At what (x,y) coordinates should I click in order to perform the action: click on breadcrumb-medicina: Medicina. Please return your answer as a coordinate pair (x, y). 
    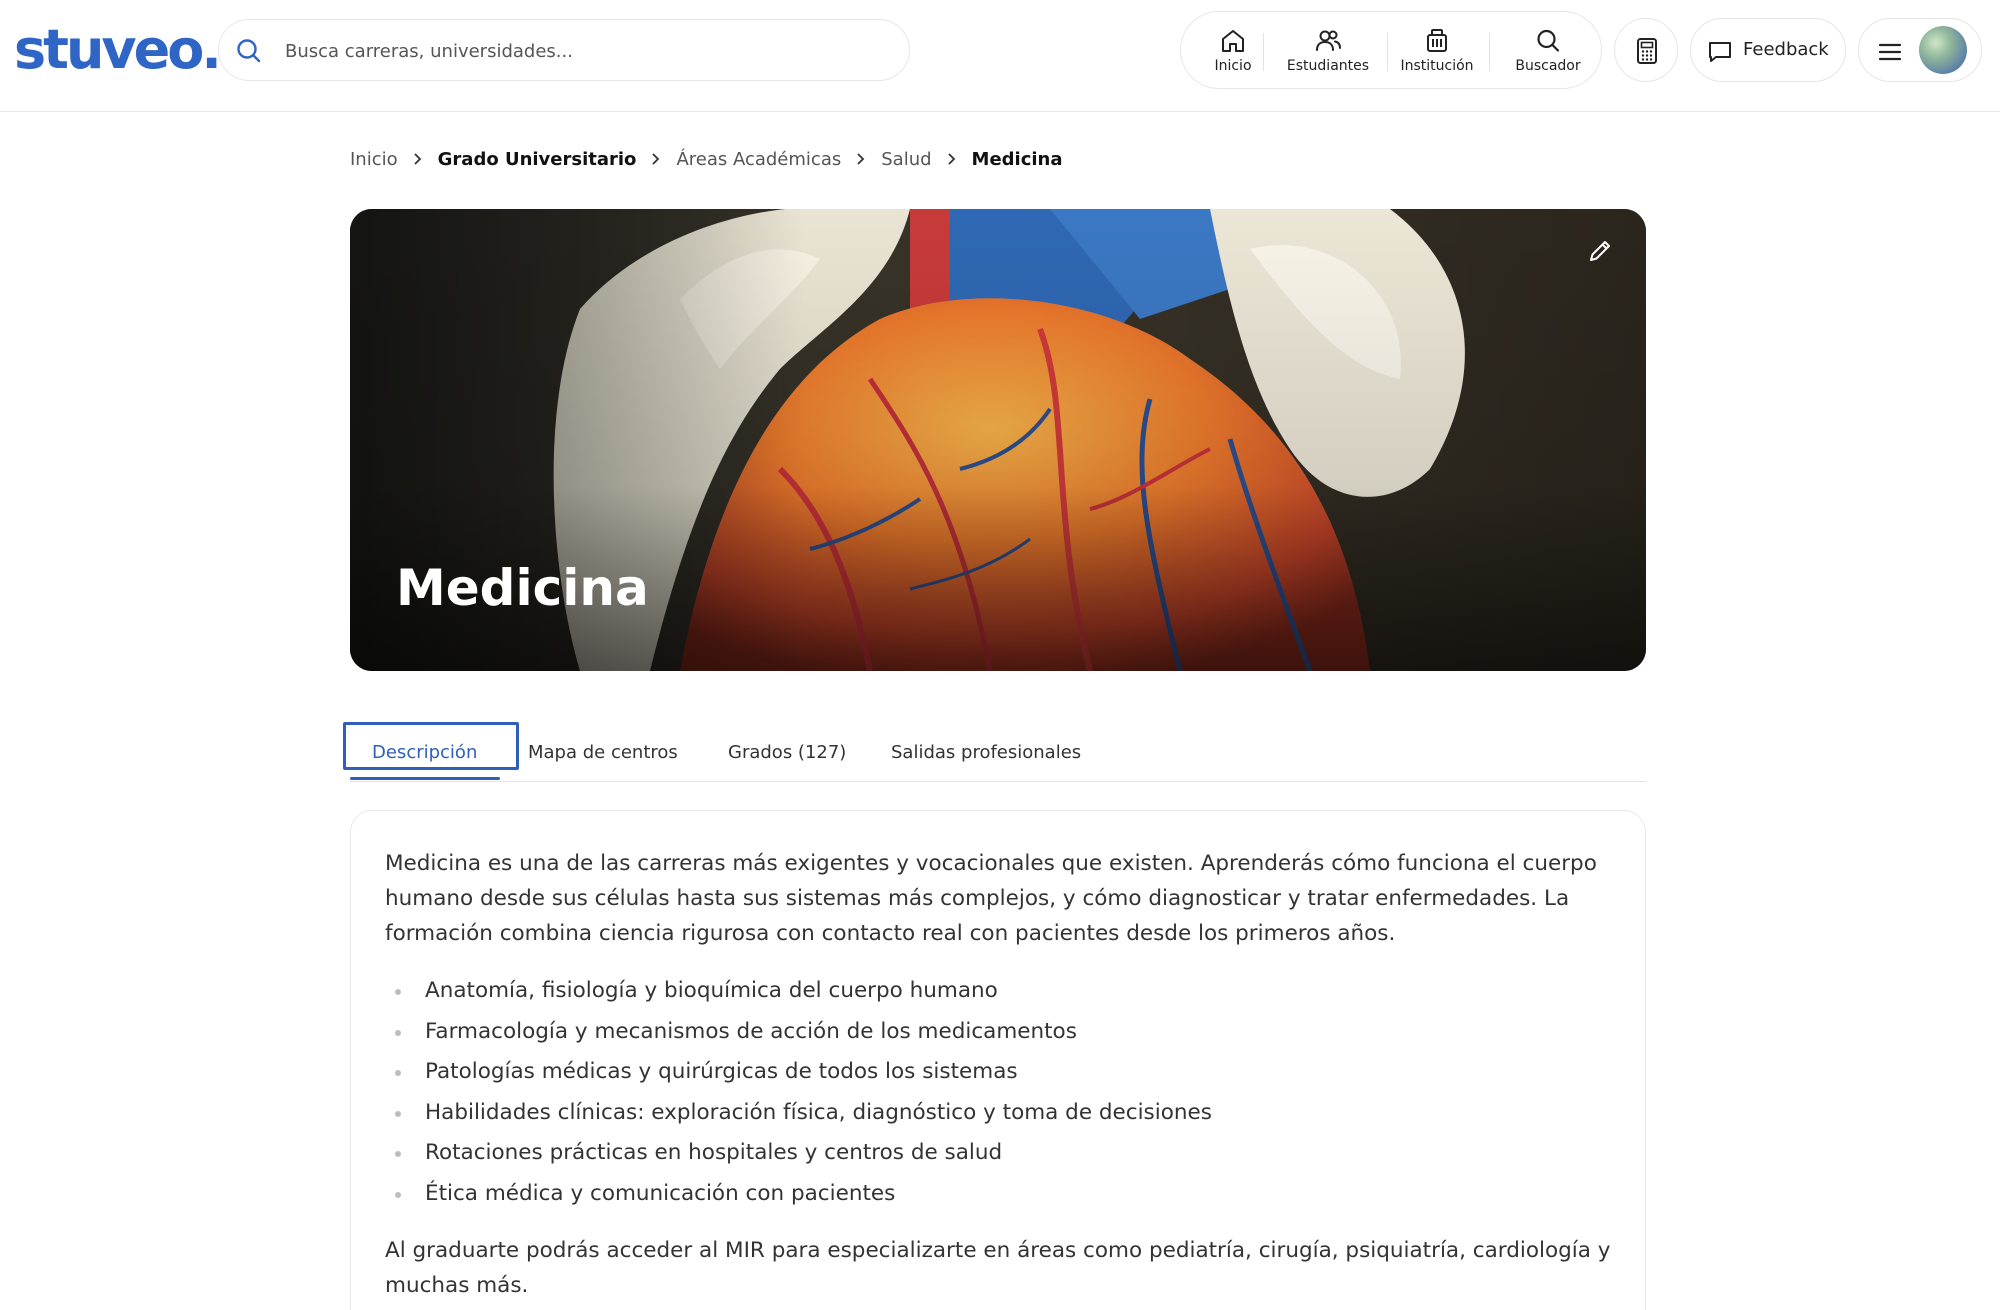
    Looking at the image, I should click on (1017, 159).